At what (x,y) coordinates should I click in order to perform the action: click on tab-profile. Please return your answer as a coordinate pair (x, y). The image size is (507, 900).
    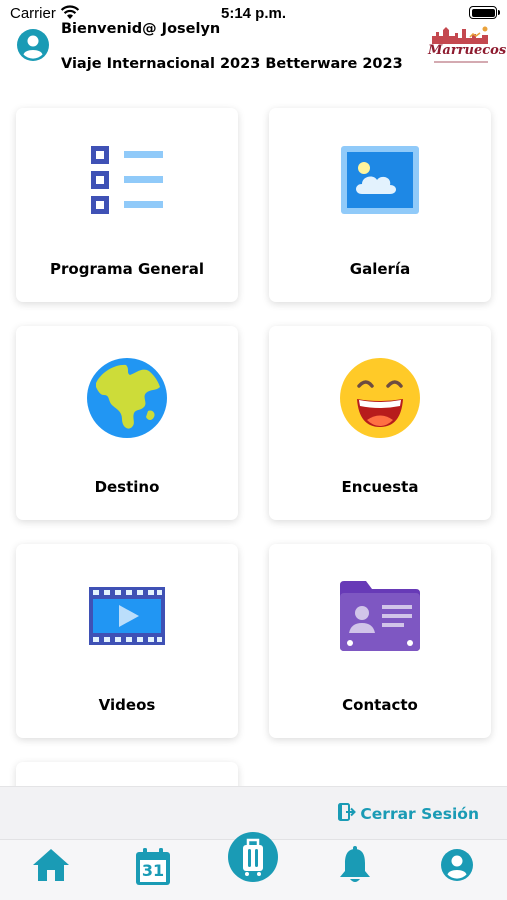
    Looking at the image, I should click on (457, 867).